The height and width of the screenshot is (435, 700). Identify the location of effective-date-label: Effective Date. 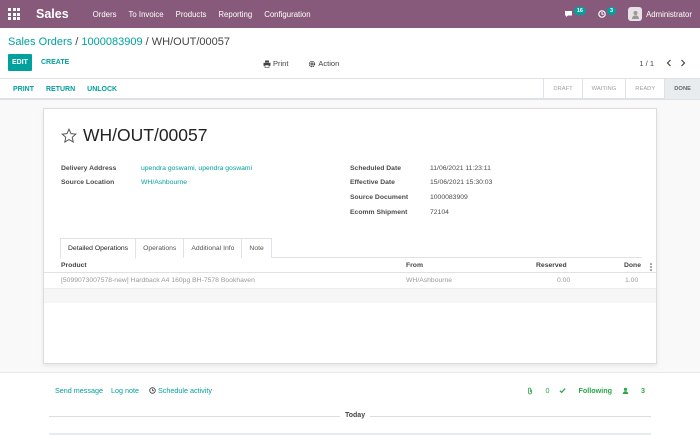
(372, 182).